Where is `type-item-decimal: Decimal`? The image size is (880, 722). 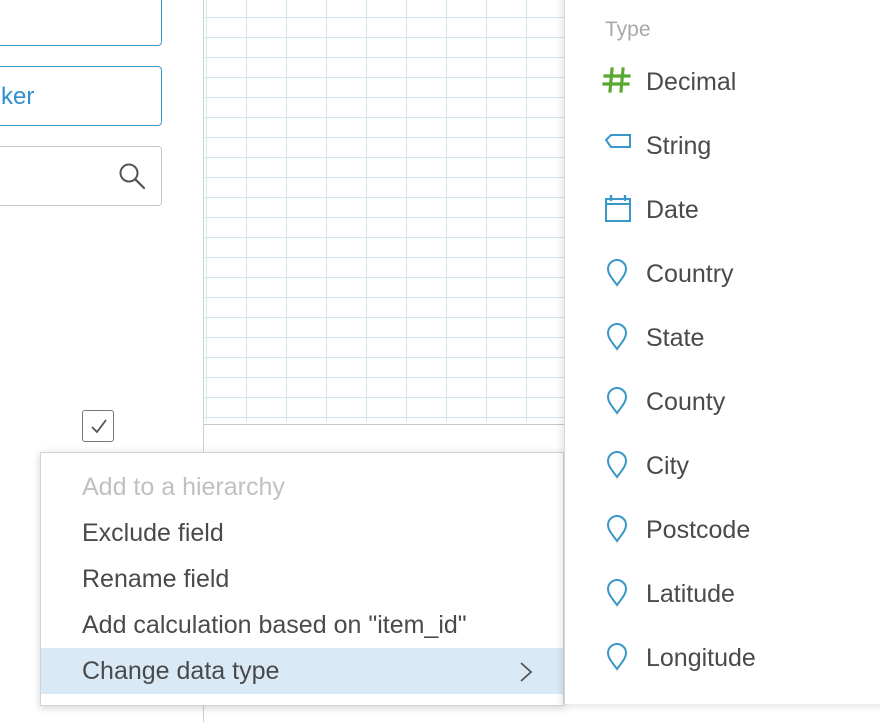
type-item-decimal: Decimal is located at coordinates (735, 82).